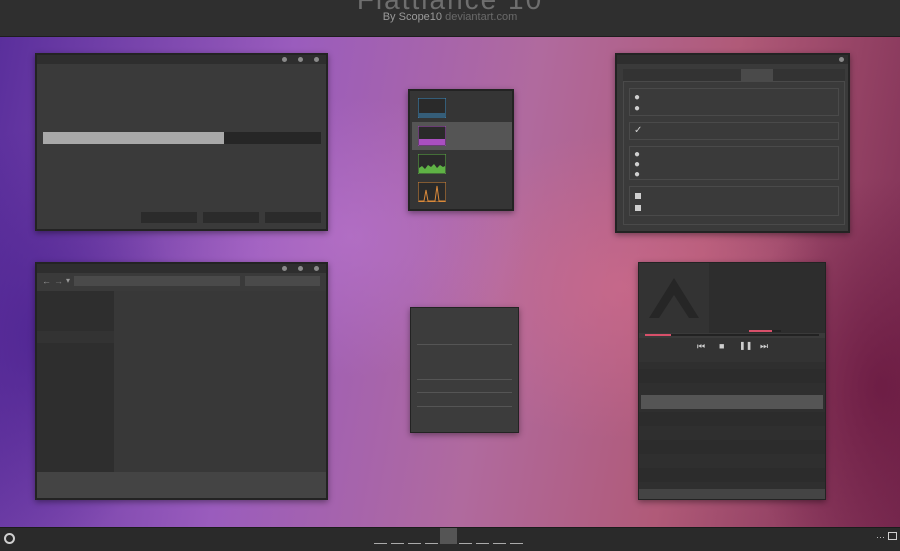  What do you see at coordinates (58, 281) in the screenshot?
I see `arrow-right-icon: →` at bounding box center [58, 281].